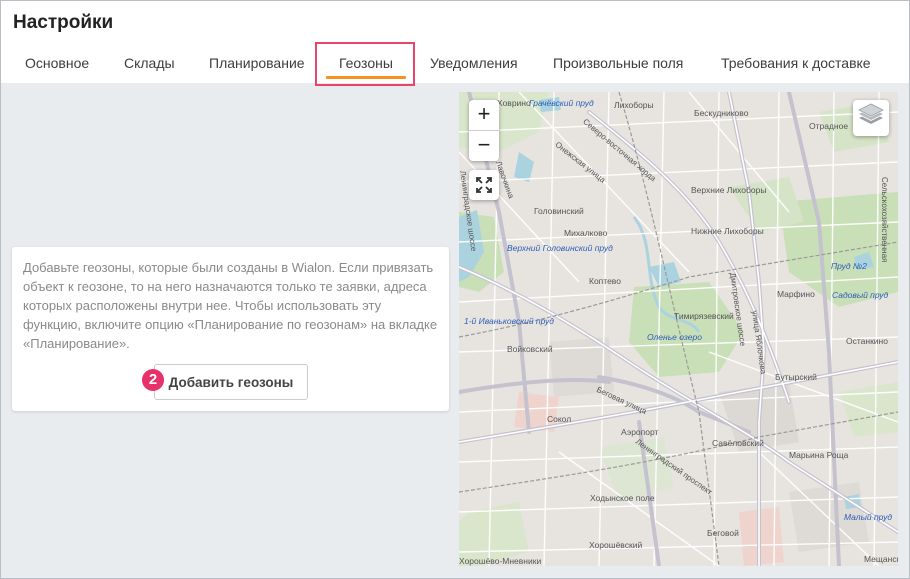  What do you see at coordinates (796, 63) in the screenshot?
I see `tab-delivery-requirements: Требования к доставке` at bounding box center [796, 63].